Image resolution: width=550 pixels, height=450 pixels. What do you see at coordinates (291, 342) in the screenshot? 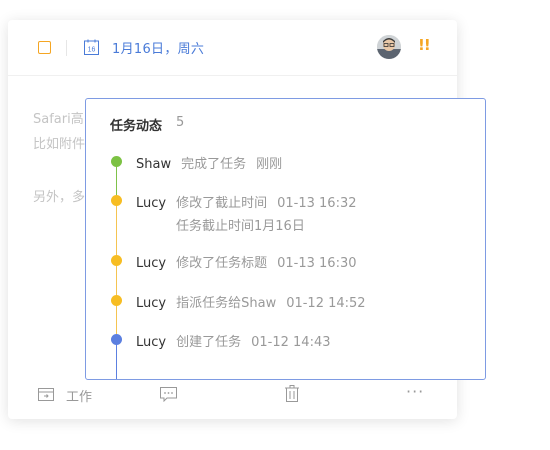
I see `activity-time: 01-12 14:43` at bounding box center [291, 342].